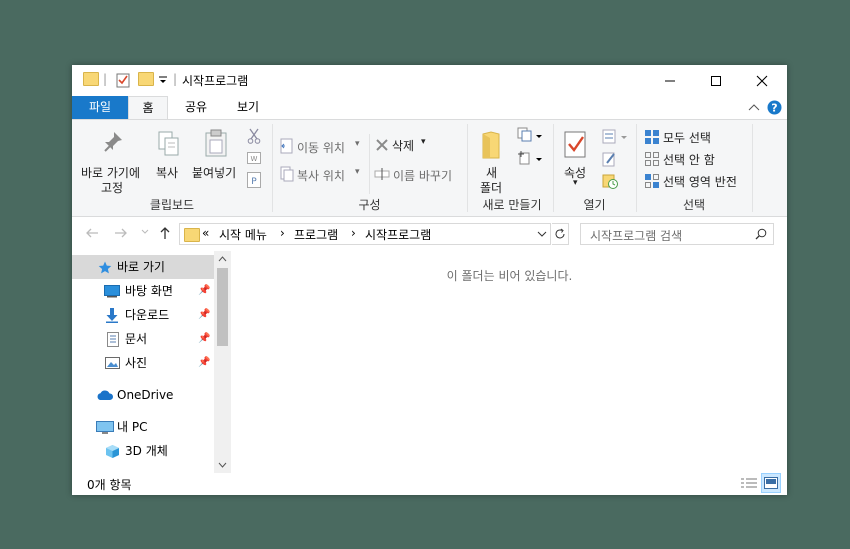 Image resolution: width=850 pixels, height=549 pixels. I want to click on nav-item-downloads: 다운로드 📌, so click(143, 315).